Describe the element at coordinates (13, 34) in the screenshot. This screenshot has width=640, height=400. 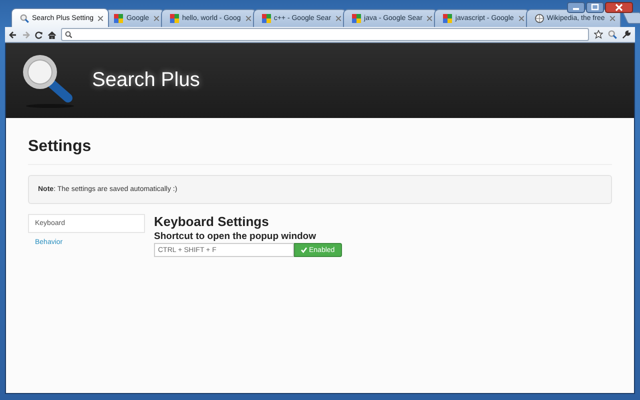
I see `back-icon` at that location.